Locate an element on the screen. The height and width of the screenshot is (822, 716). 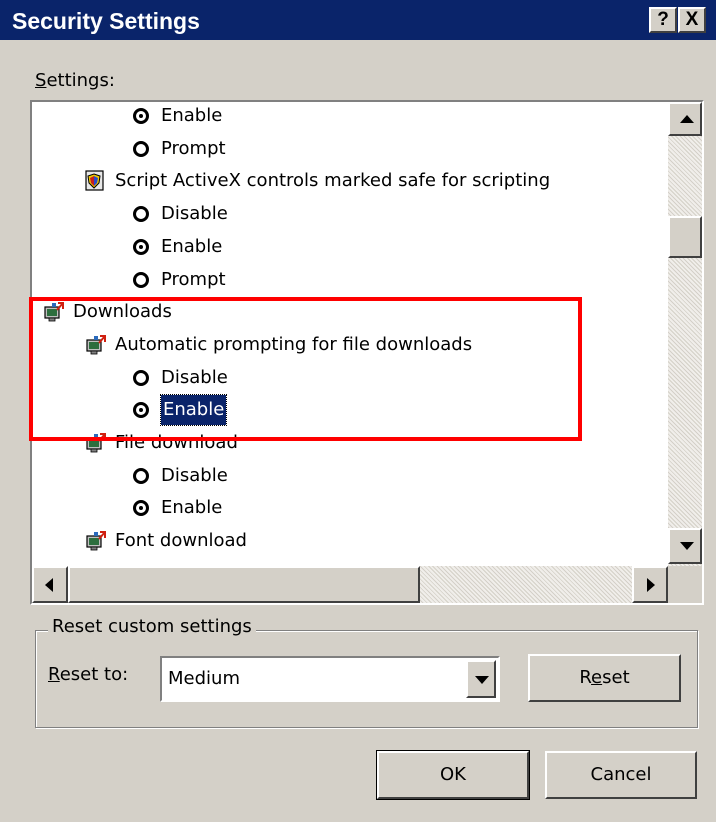
chevron-down-icon is located at coordinates (482, 680).